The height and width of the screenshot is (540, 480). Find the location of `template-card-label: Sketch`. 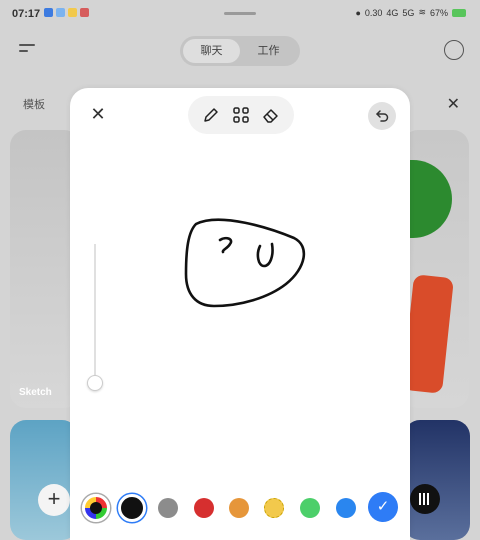

template-card-label: Sketch is located at coordinates (35, 392).